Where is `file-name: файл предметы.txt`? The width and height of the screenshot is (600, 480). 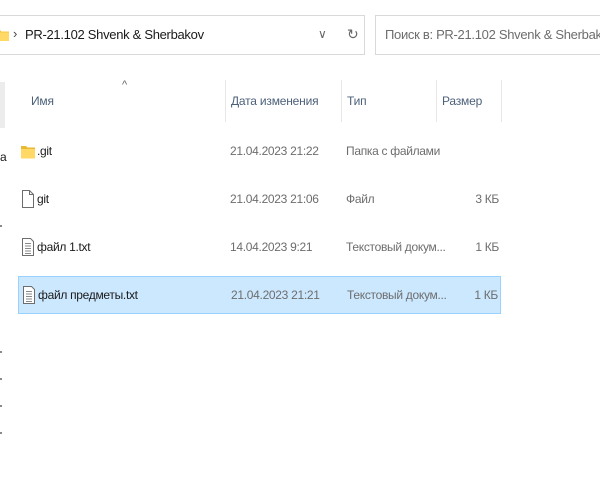
file-name: файл предметы.txt is located at coordinates (88, 295).